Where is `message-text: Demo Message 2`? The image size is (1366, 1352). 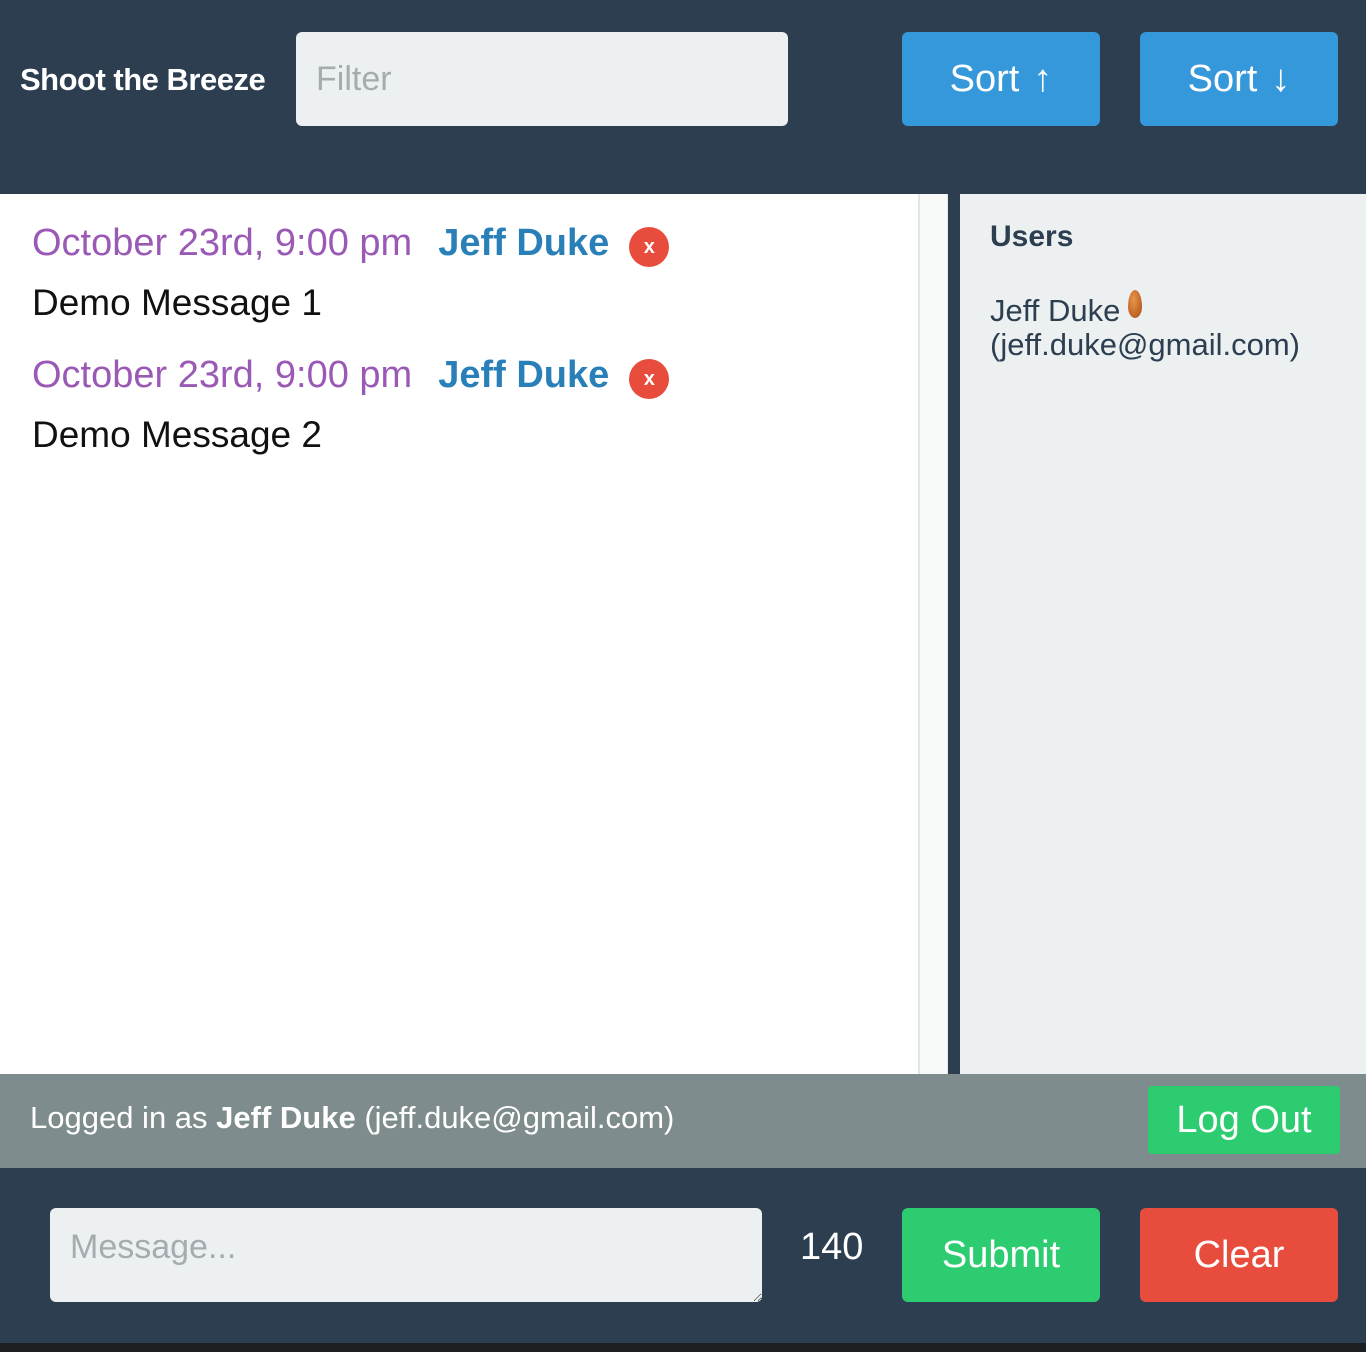 message-text: Demo Message 2 is located at coordinates (177, 434).